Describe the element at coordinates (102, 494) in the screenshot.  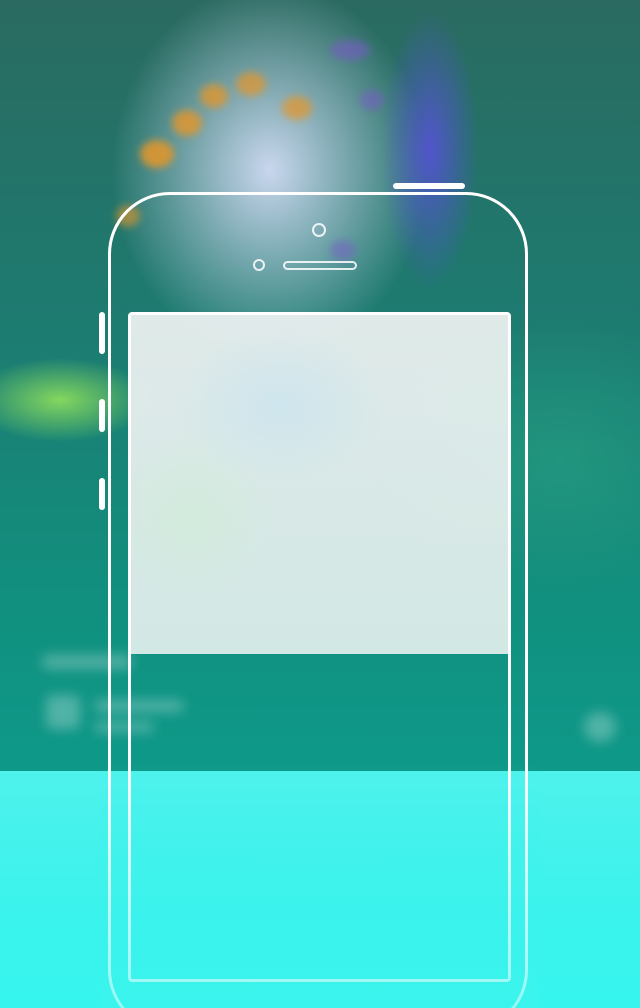
I see `volume-down-button` at that location.